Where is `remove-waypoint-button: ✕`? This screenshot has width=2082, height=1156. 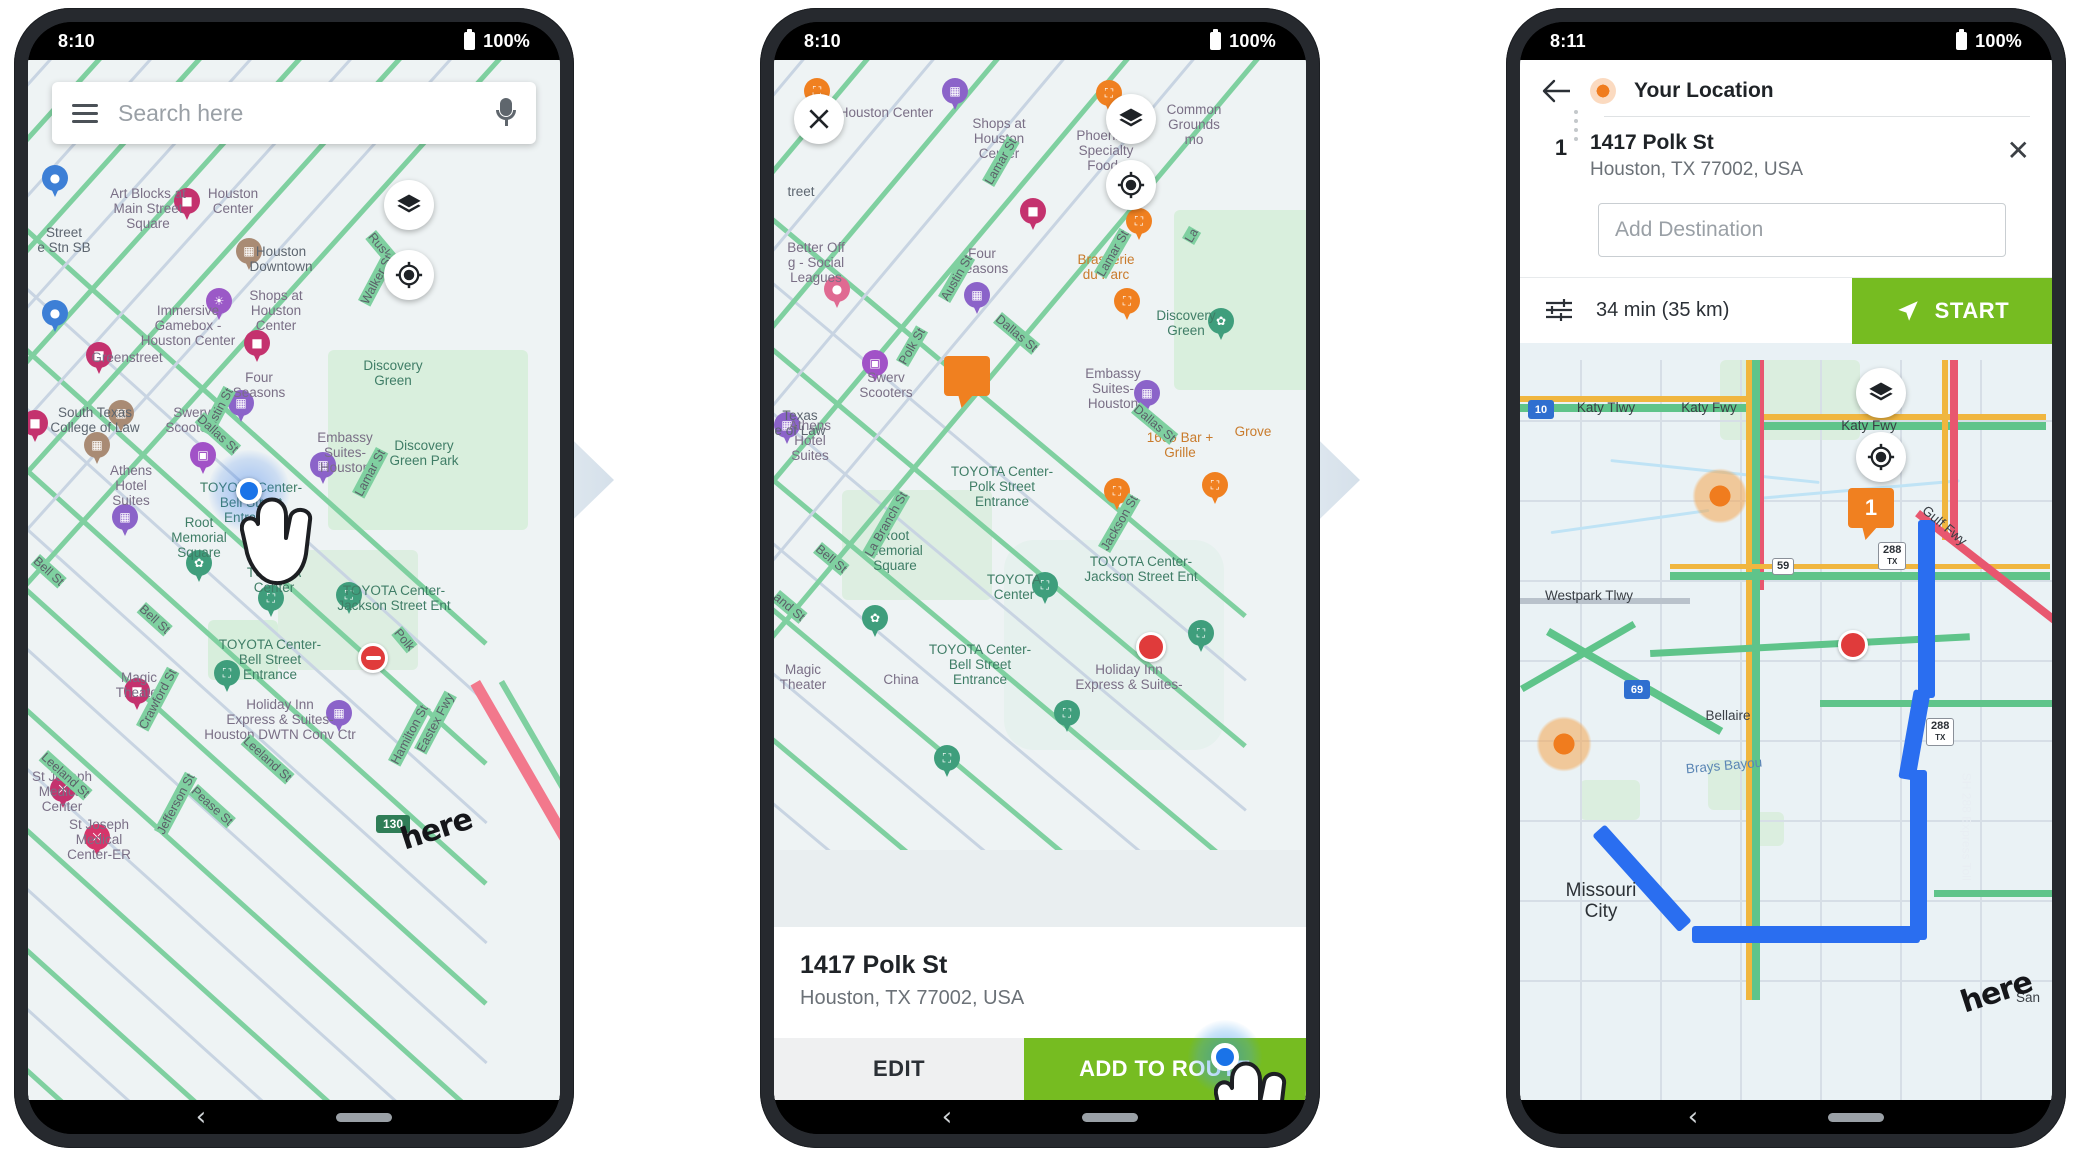
remove-waypoint-button: ✕ is located at coordinates (2018, 148).